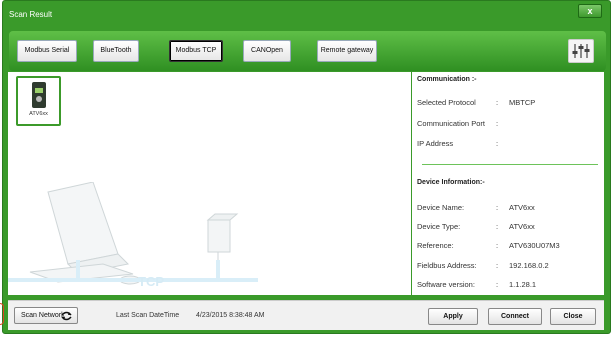  What do you see at coordinates (347, 51) in the screenshot?
I see `tab-remote-gateway: Remote gateway` at bounding box center [347, 51].